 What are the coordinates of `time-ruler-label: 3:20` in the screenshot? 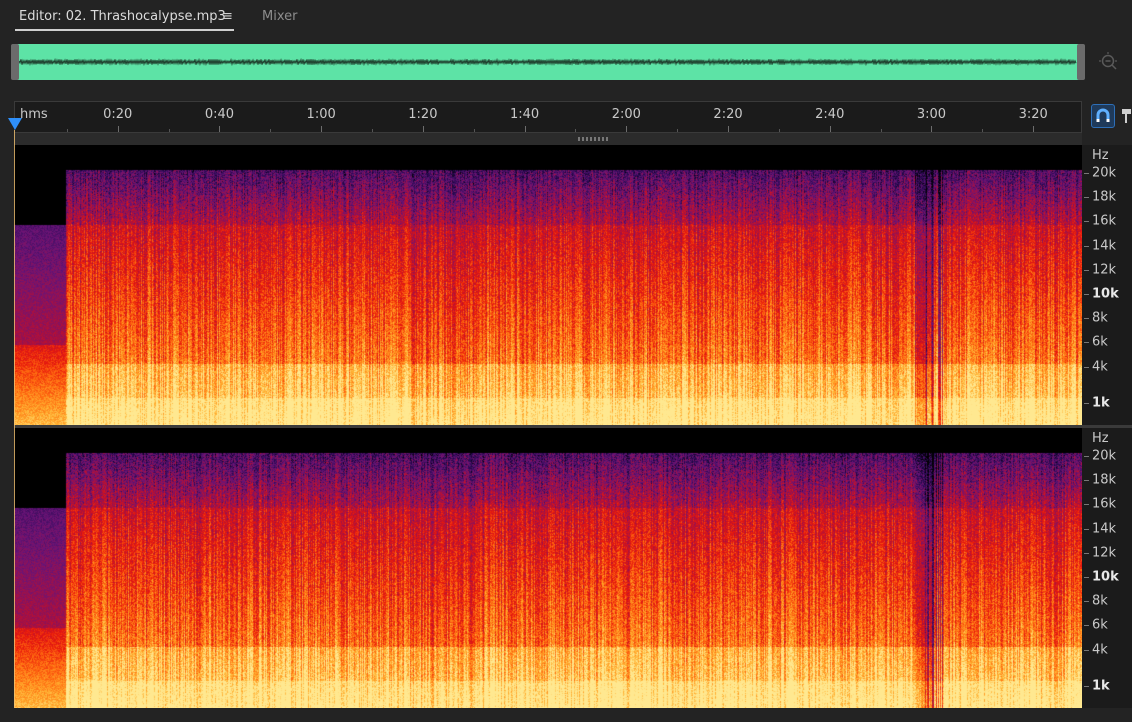 It's located at (1033, 114).